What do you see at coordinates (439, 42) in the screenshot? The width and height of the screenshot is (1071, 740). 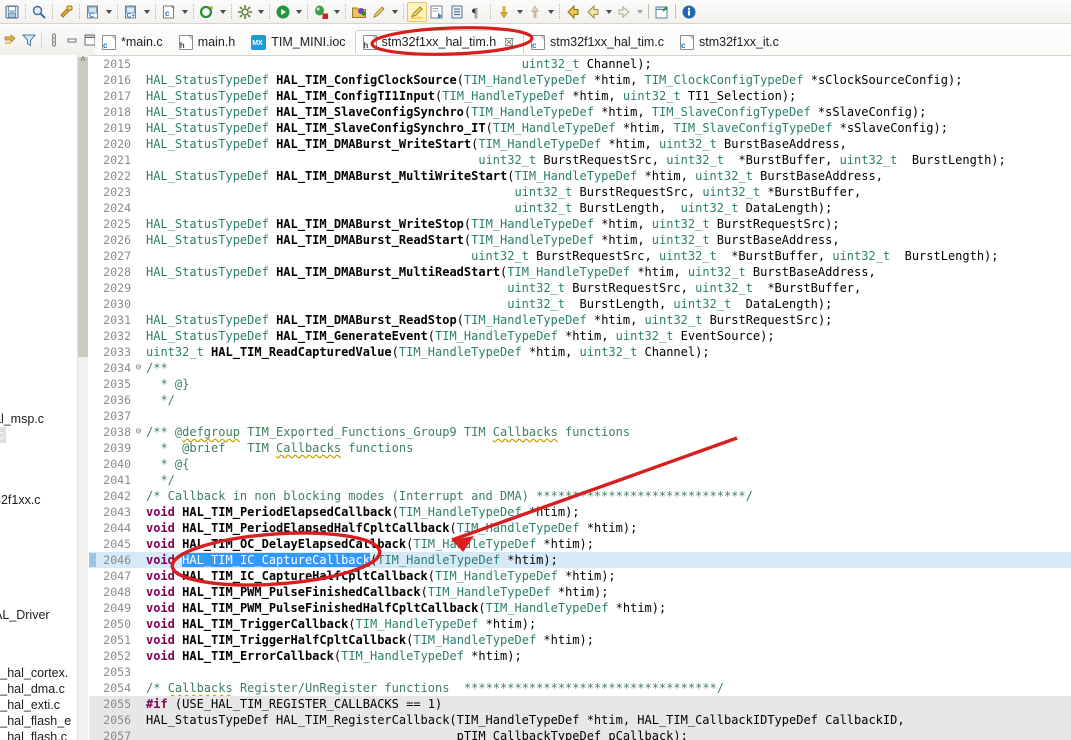 I see `editor-tab: h stm32f1xx_hal_tim.h ☒` at bounding box center [439, 42].